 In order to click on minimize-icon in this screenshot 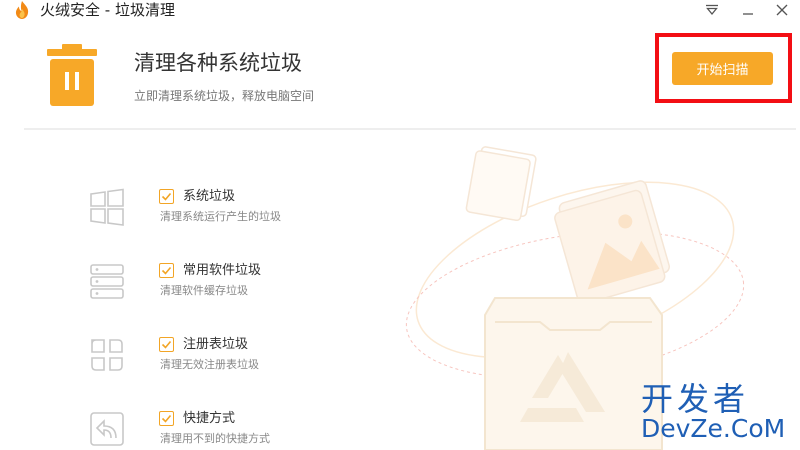, I will do `click(748, 14)`.